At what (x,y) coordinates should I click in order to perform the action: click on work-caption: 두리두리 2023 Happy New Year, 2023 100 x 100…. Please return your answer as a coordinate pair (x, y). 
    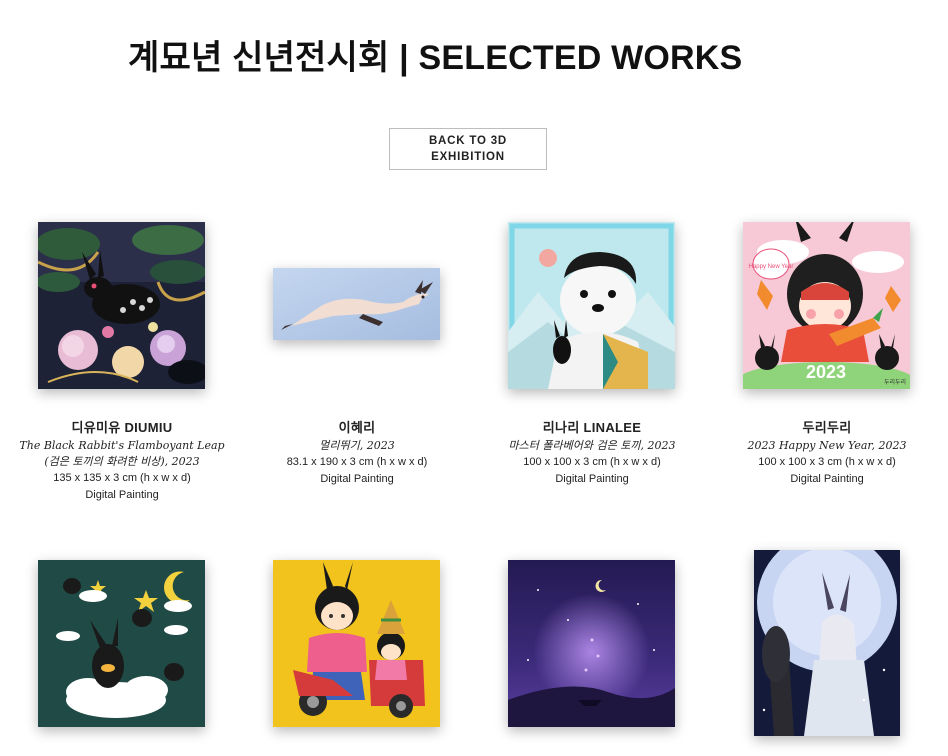
    Looking at the image, I should click on (827, 453).